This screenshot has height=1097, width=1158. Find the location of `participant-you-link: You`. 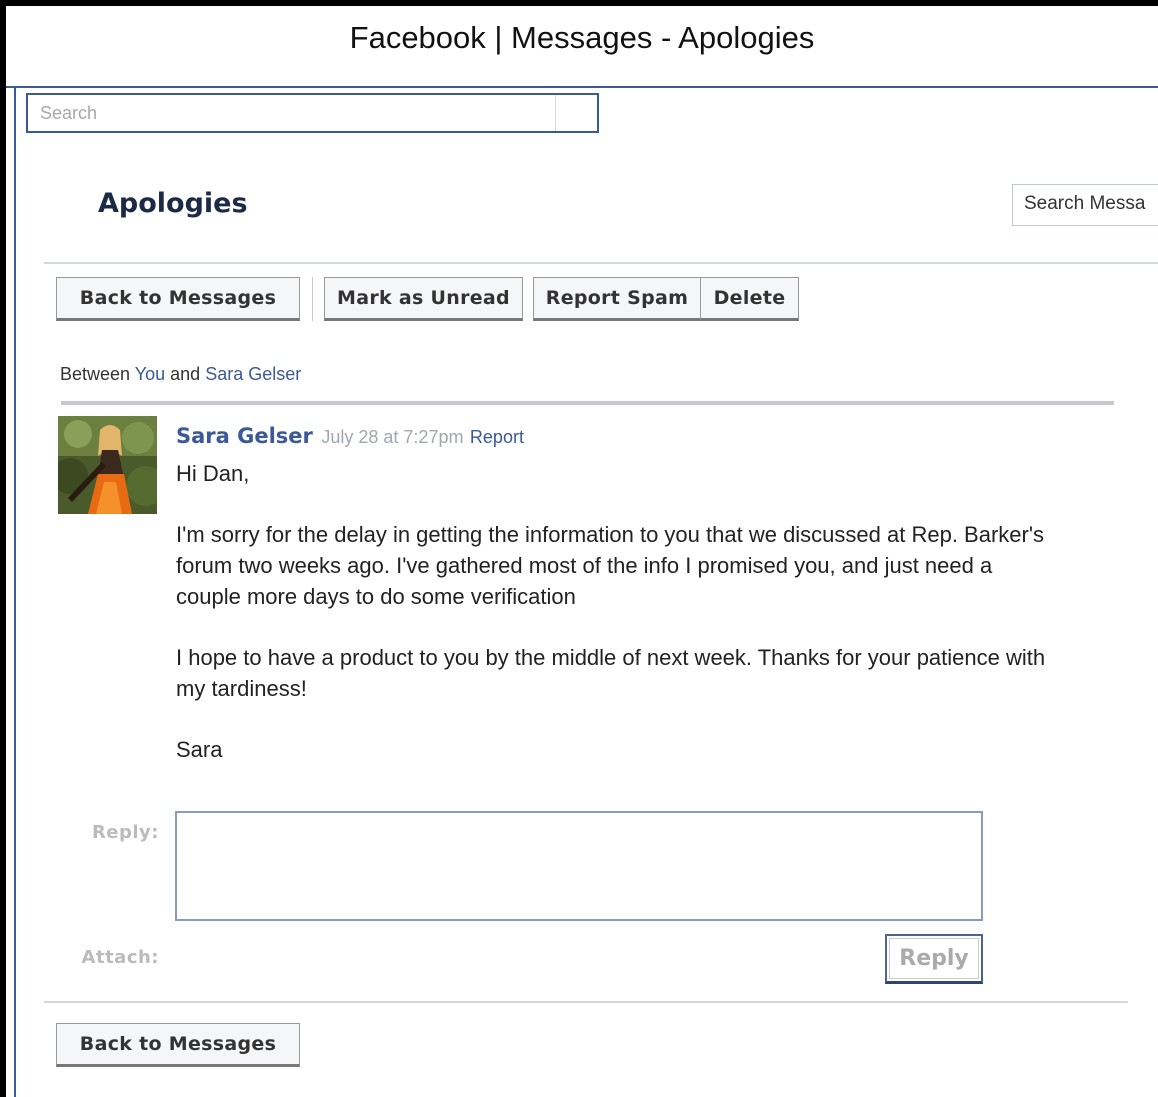

participant-you-link: You is located at coordinates (150, 374).